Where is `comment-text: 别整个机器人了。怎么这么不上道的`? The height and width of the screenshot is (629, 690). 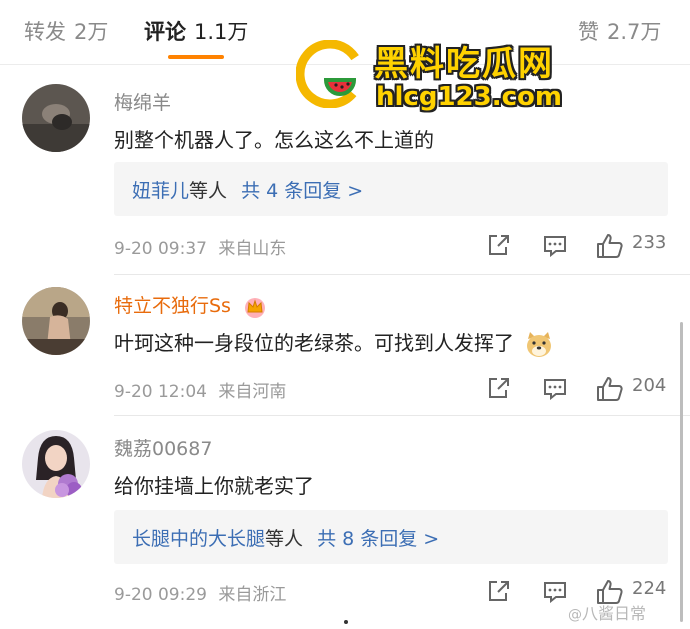
comment-text: 别整个机器人了。怎么这么不上道的 is located at coordinates (274, 140).